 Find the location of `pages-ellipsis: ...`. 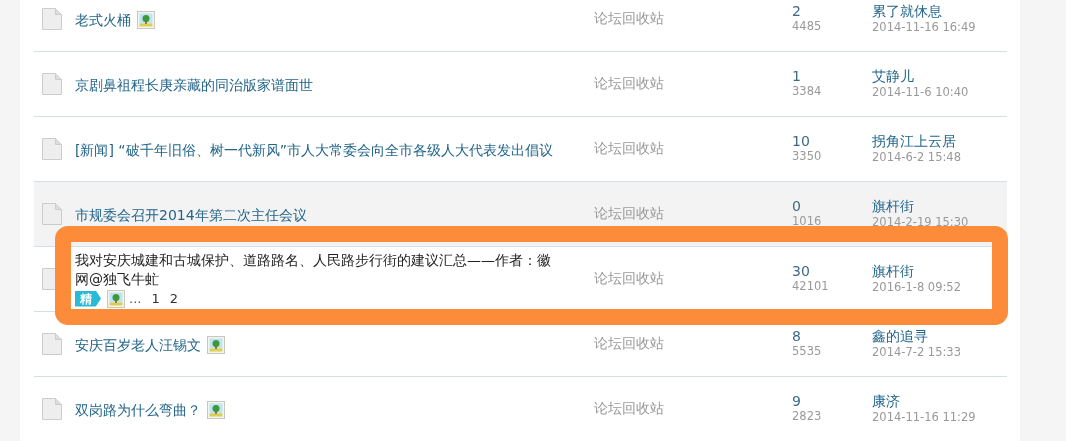

pages-ellipsis: ... is located at coordinates (135, 298).